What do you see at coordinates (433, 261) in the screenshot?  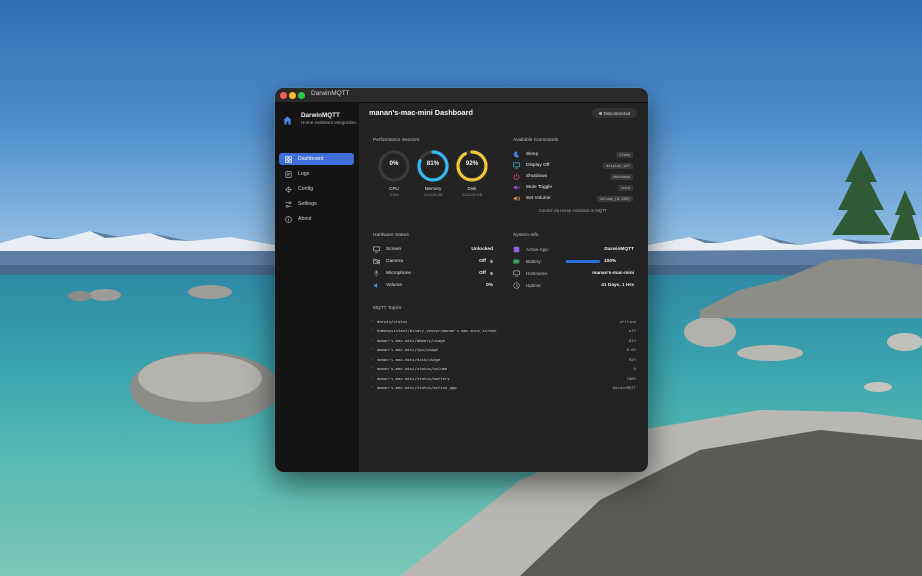 I see `hardware-camera: Camera Off` at bounding box center [433, 261].